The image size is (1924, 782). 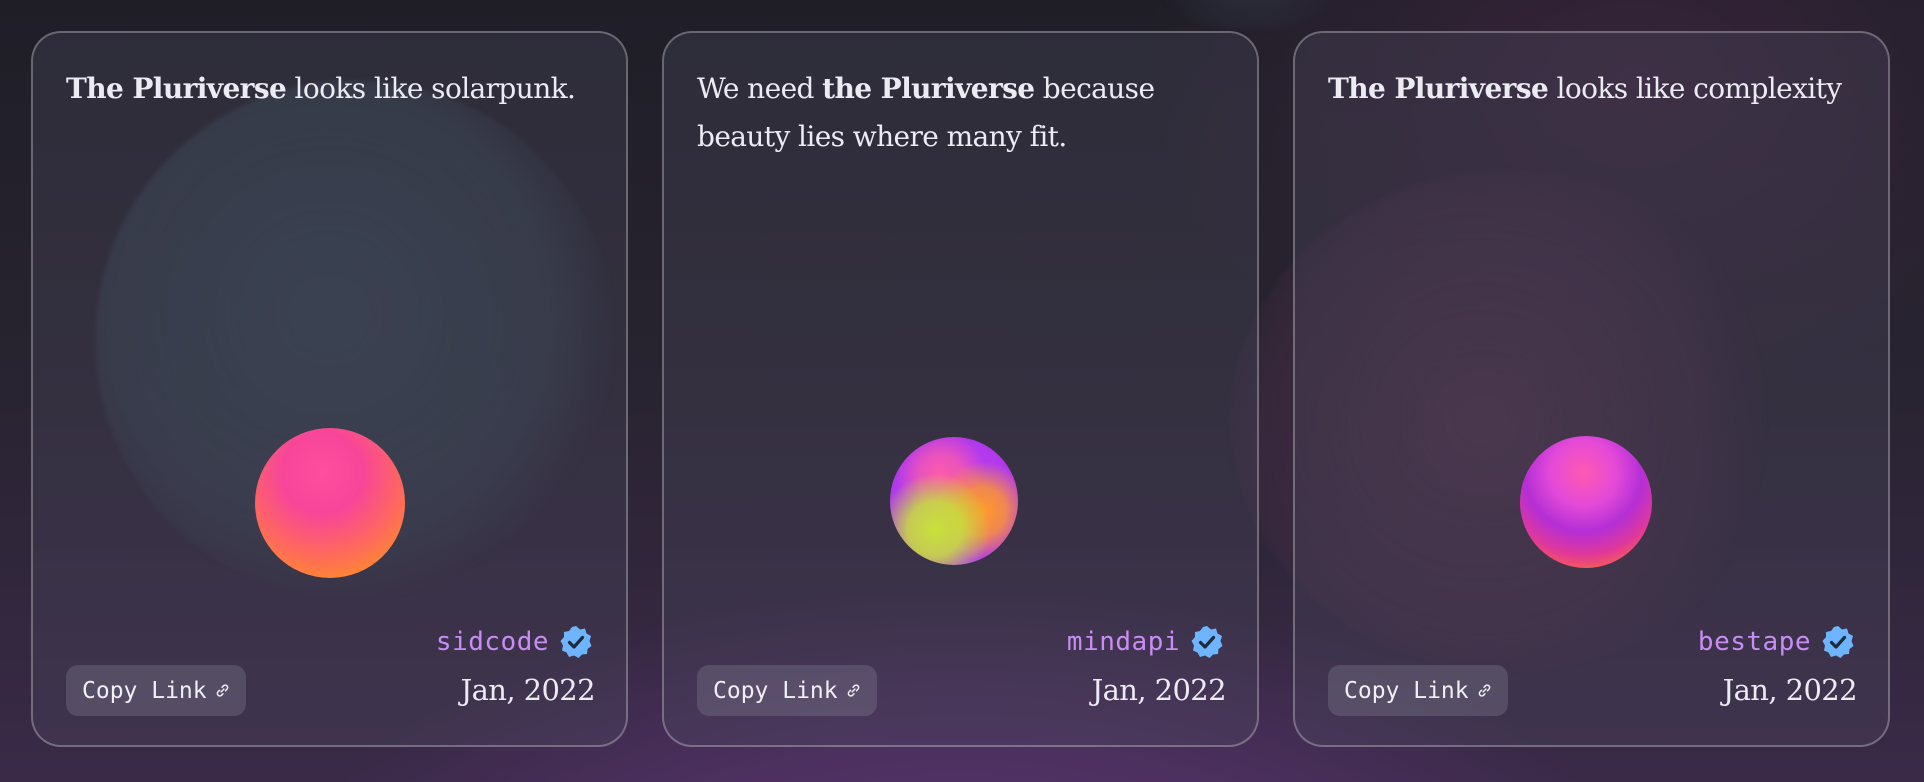 What do you see at coordinates (1586, 502) in the screenshot?
I see `magenta-orange-sphere-icon` at bounding box center [1586, 502].